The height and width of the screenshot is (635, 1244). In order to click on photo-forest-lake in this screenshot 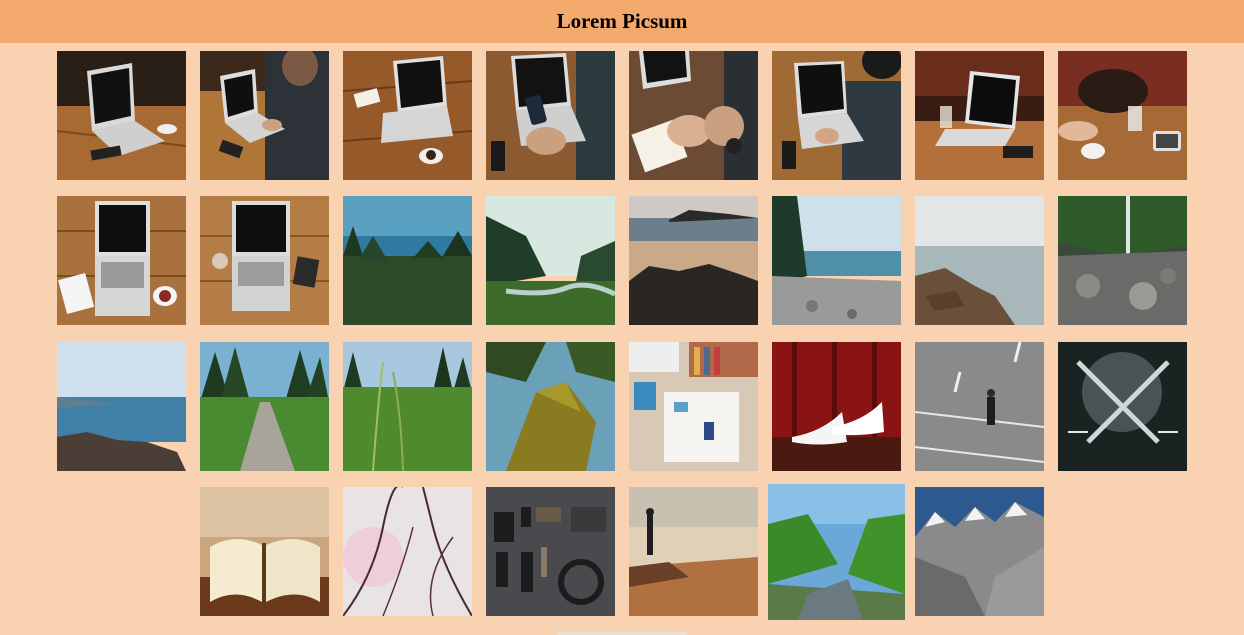, I will do `click(407, 260)`.